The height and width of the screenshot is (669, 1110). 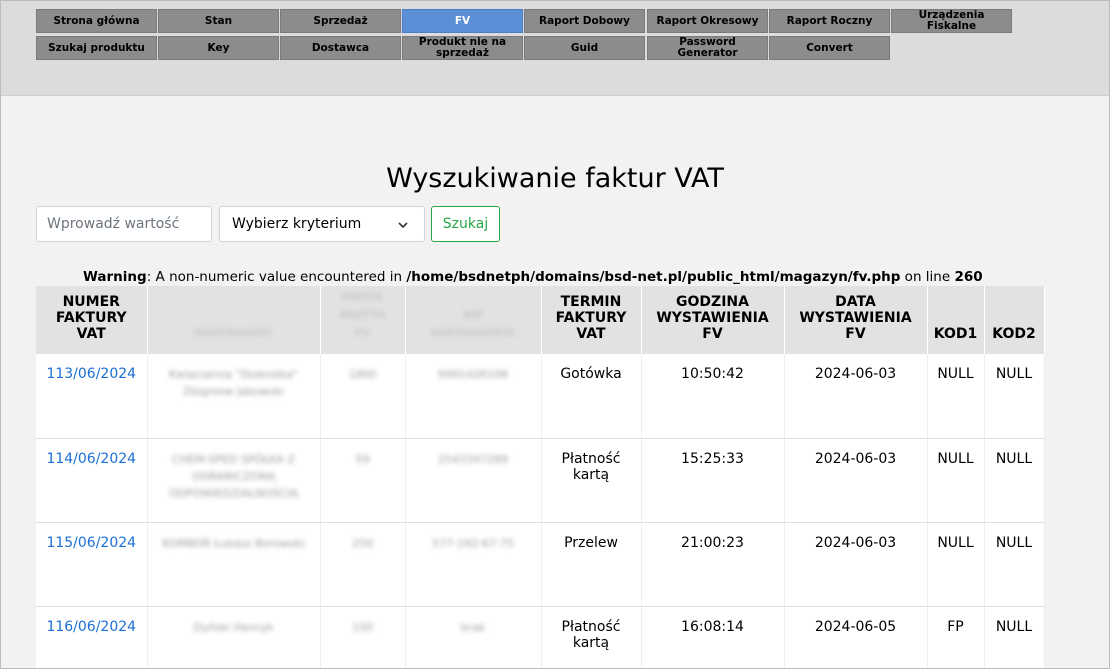 What do you see at coordinates (956, 320) in the screenshot?
I see `column-header: KOD1` at bounding box center [956, 320].